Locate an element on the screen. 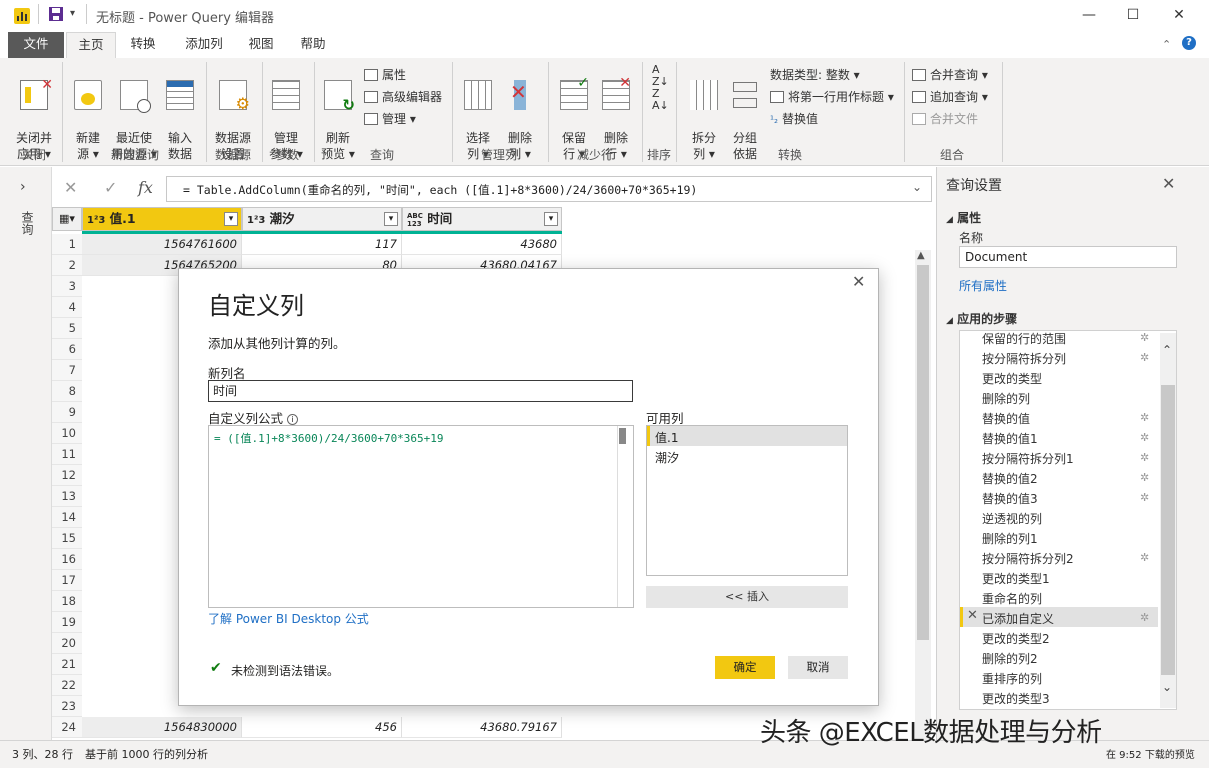 The height and width of the screenshot is (768, 1209). expand-formula-icon: ⌄ is located at coordinates (917, 187).